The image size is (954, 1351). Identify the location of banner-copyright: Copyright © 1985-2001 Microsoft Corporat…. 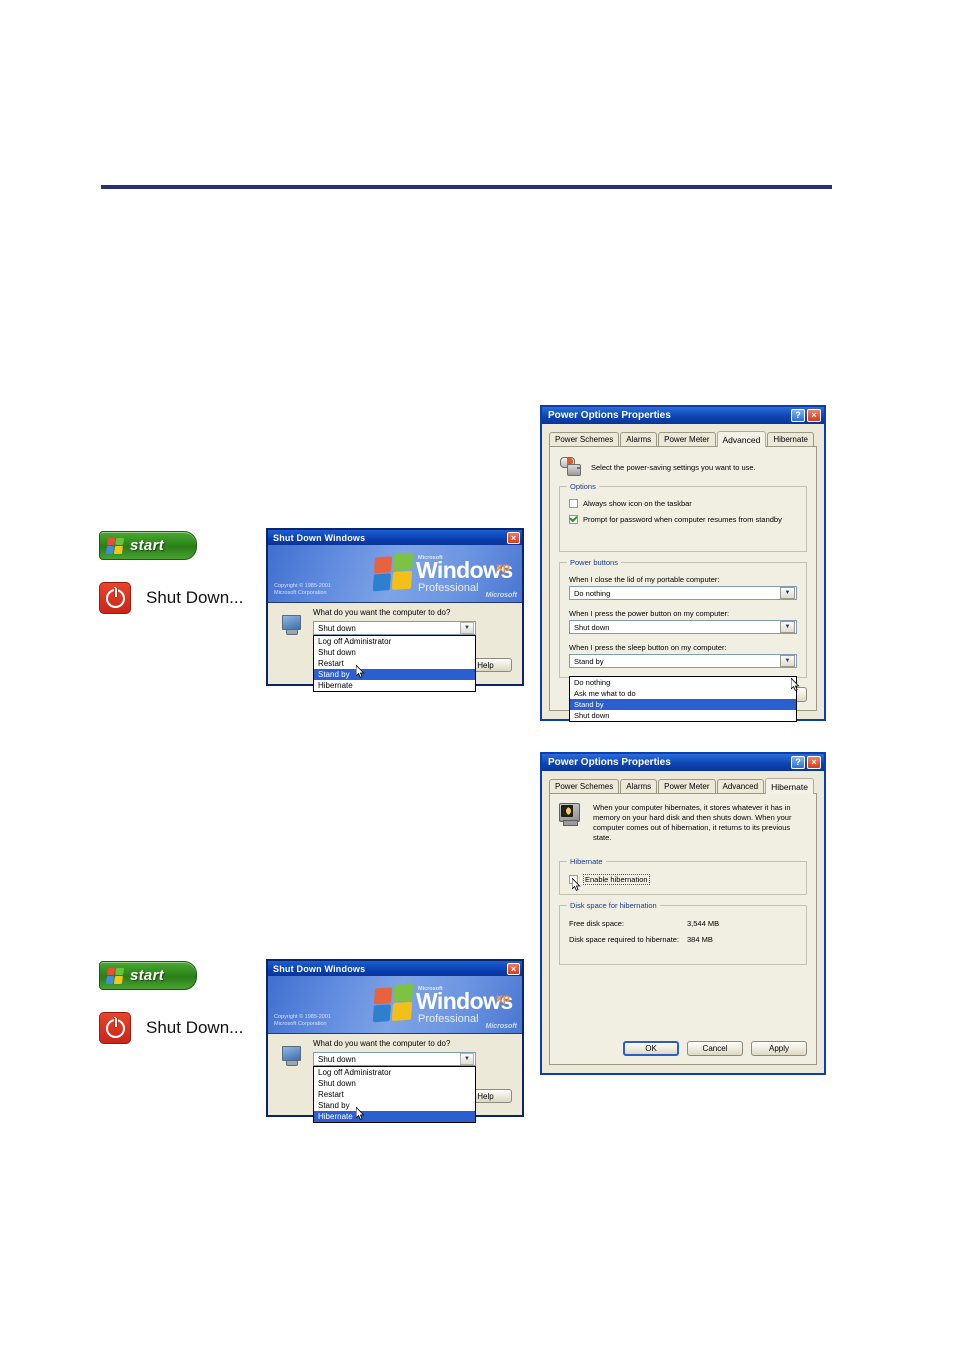
(302, 1020).